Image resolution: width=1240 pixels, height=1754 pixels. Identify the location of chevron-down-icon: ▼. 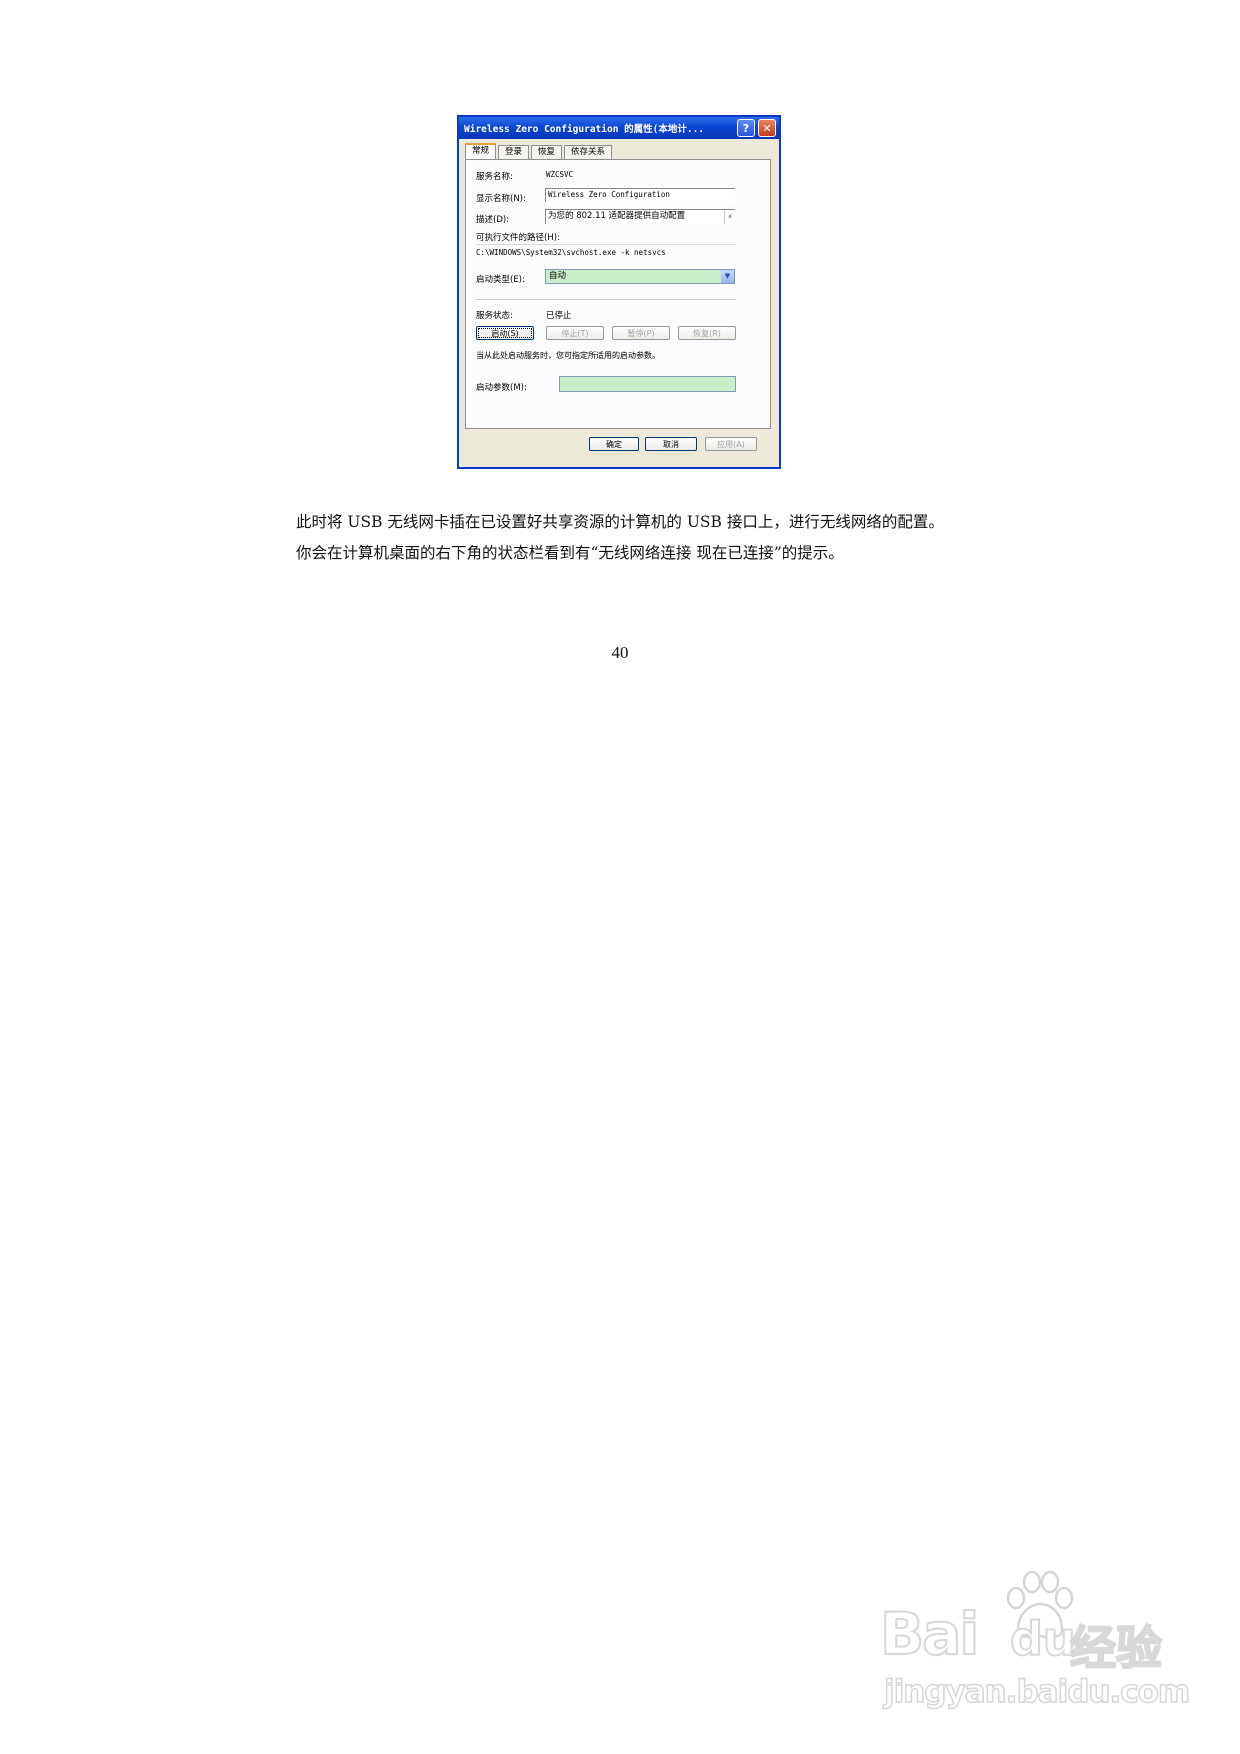
(727, 276).